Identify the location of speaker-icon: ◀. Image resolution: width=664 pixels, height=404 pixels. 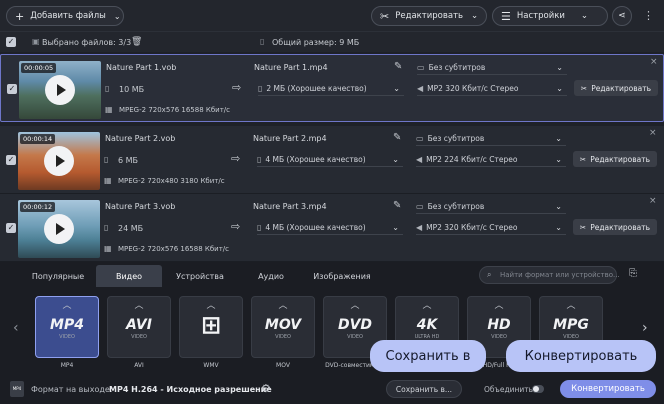
(419, 159).